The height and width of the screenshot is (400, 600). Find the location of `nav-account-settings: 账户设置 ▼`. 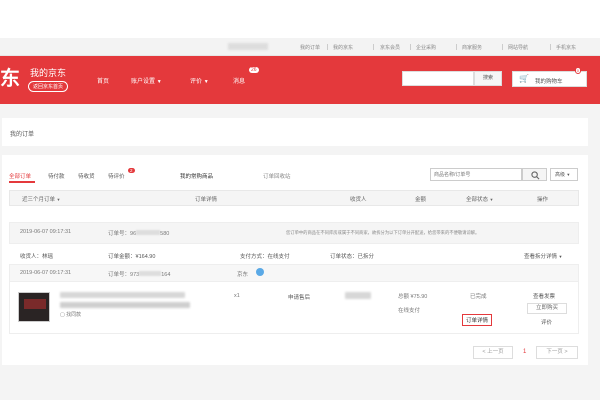

nav-account-settings: 账户设置 ▼ is located at coordinates (146, 80).